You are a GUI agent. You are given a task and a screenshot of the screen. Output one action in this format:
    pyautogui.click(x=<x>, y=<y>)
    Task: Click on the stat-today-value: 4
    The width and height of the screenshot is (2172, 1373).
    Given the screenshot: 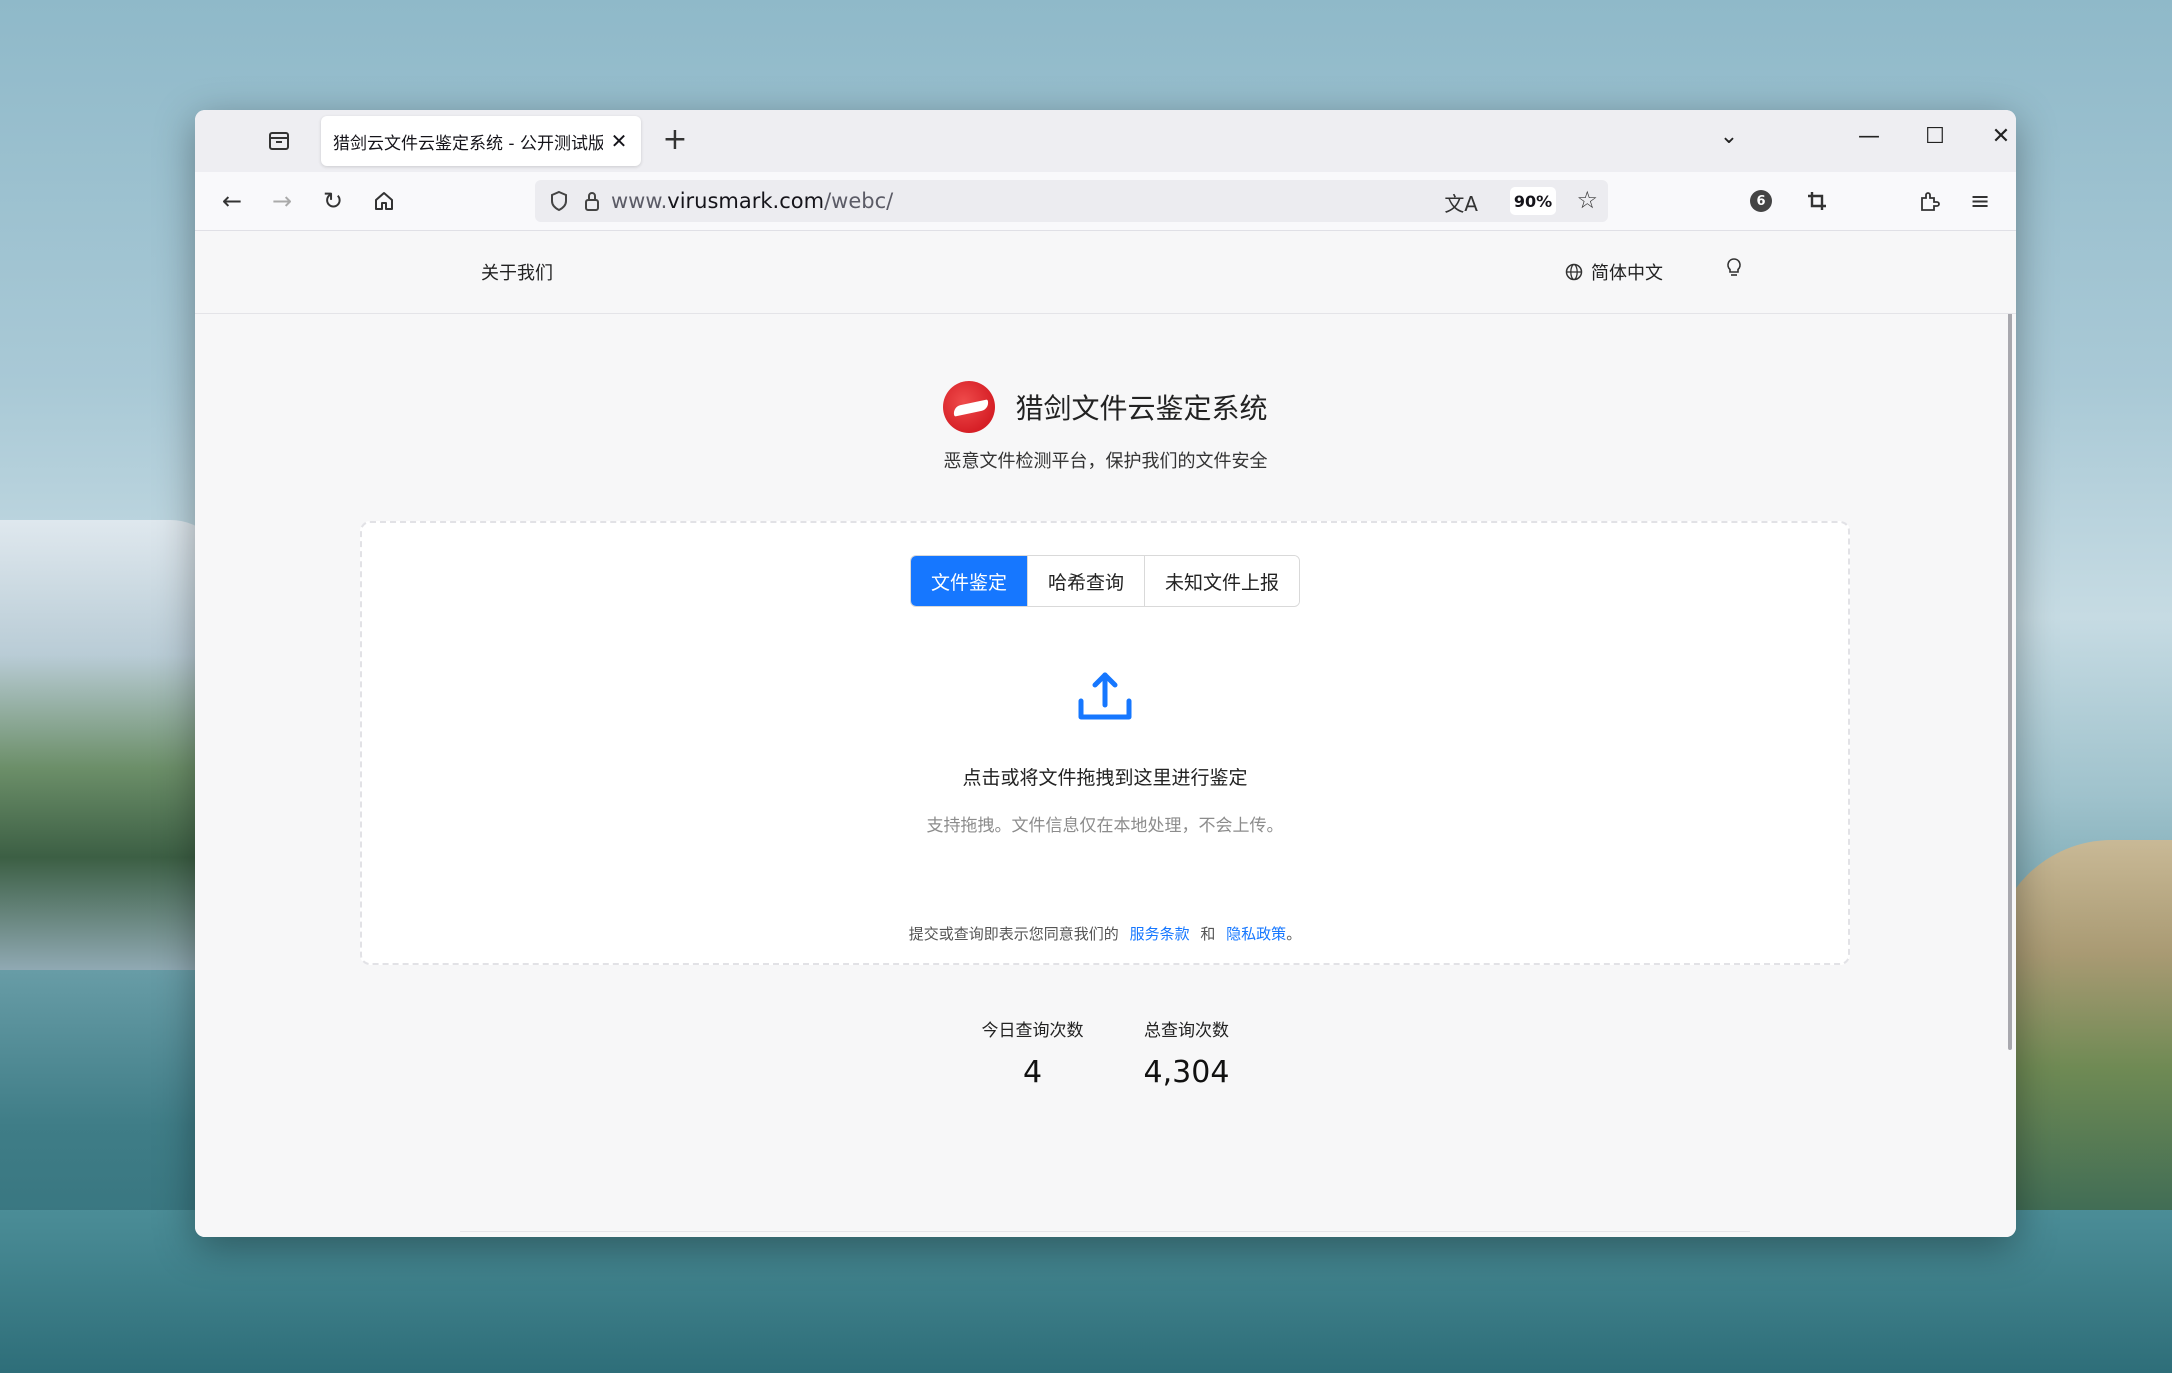 What is the action you would take?
    pyautogui.click(x=1033, y=1072)
    